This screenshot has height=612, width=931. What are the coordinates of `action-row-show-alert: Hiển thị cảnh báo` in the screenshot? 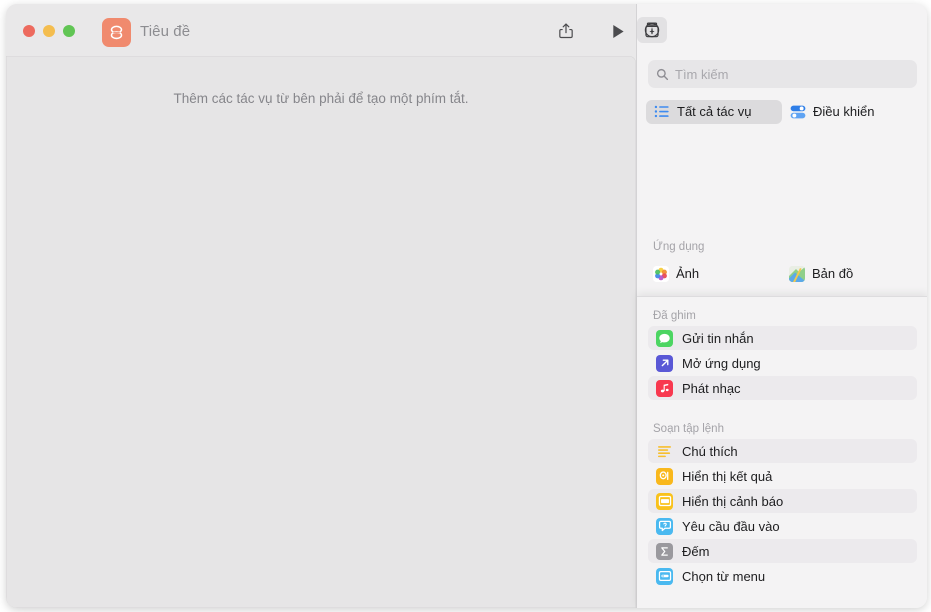 It's located at (782, 501).